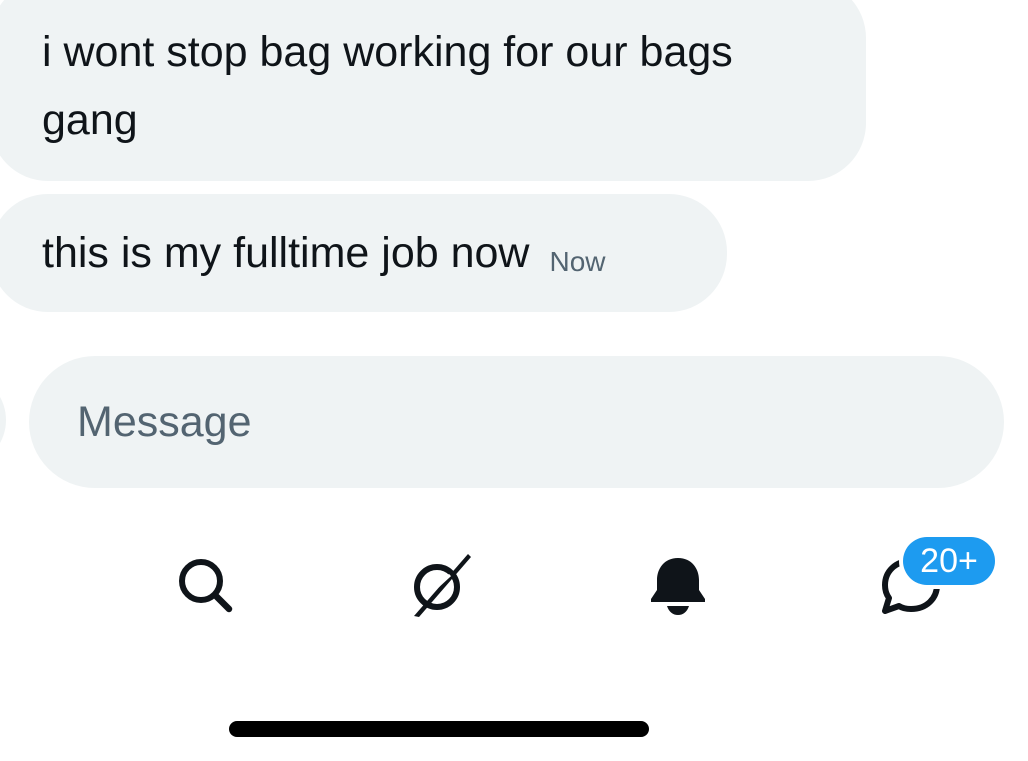 The height and width of the screenshot is (761, 1028). I want to click on unread-messages-badge: 20+, so click(949, 561).